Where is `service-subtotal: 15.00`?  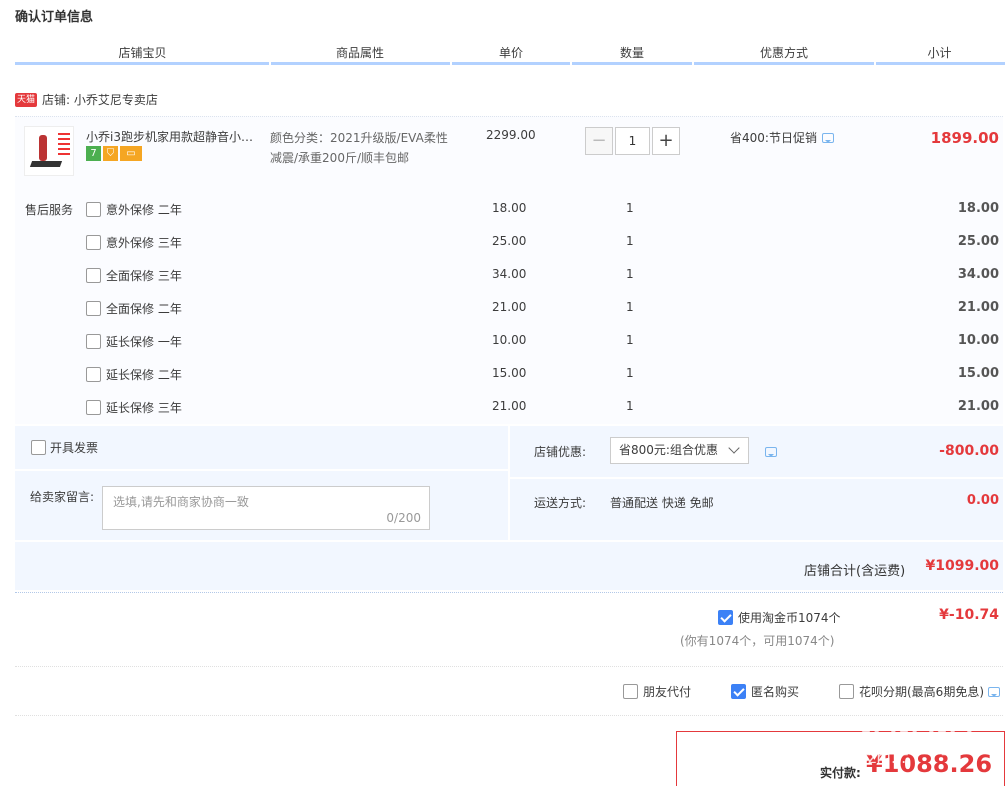
service-subtotal: 15.00 is located at coordinates (978, 373).